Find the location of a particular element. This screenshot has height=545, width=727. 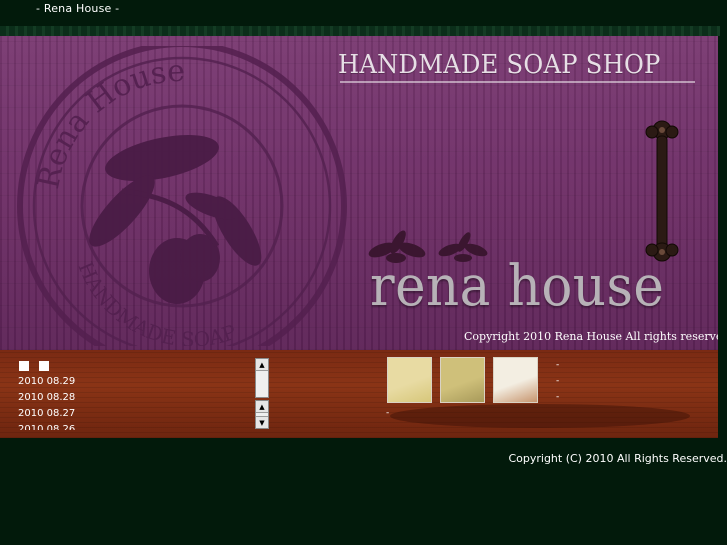

door-handle-icon is located at coordinates (662, 191).